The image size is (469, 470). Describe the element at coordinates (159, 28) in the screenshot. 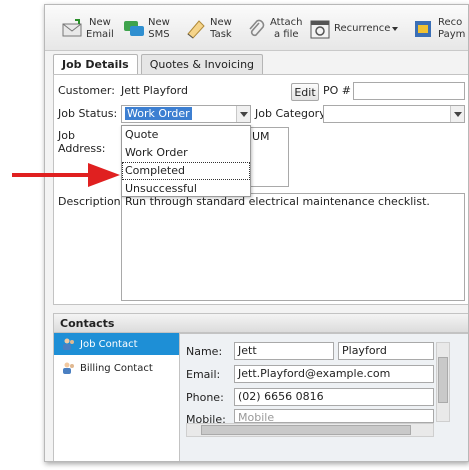

I see `new-sms-label: New SMS` at that location.